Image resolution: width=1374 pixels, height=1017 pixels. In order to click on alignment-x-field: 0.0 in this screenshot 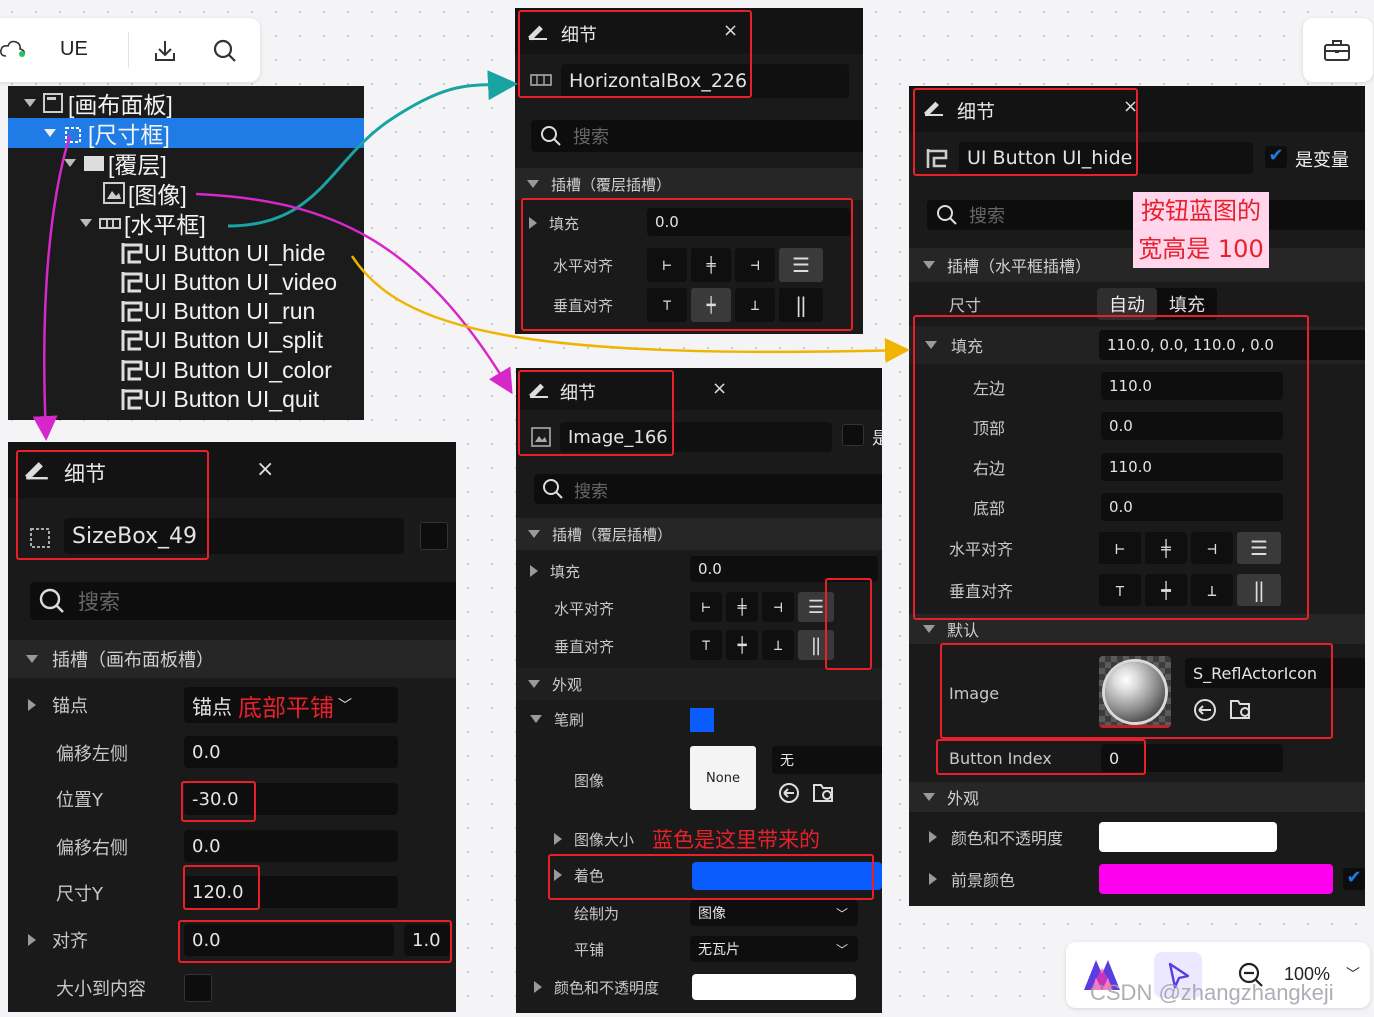, I will do `click(289, 940)`.